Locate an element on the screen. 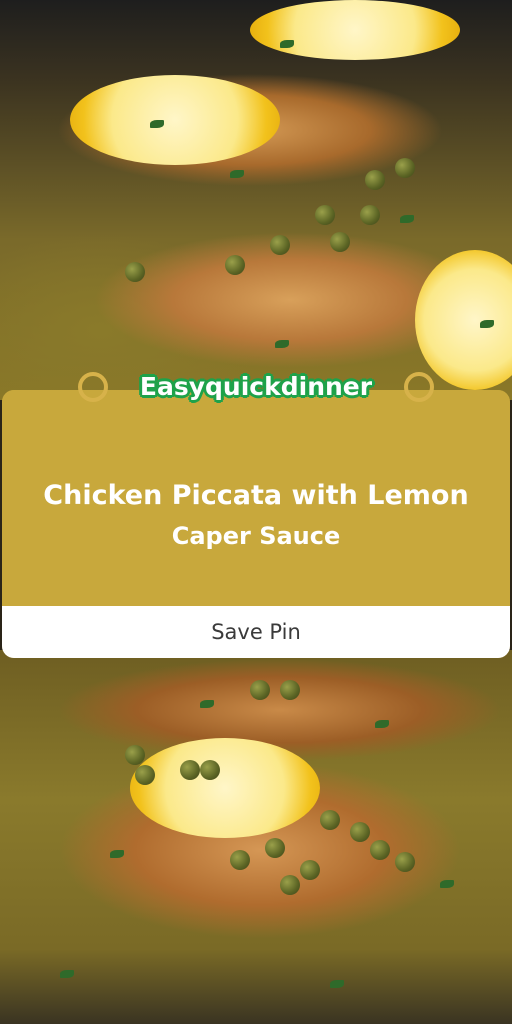  recipe-title-line2: Caper Sauce is located at coordinates (256, 536).